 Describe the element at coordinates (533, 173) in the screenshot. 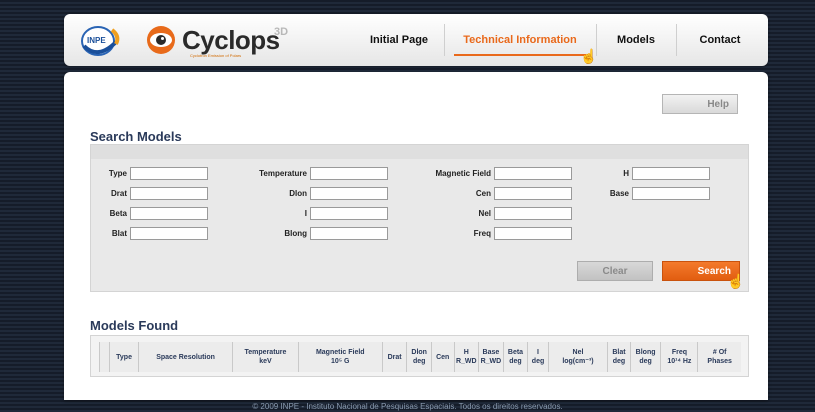

I see `magnetic-field-input` at that location.